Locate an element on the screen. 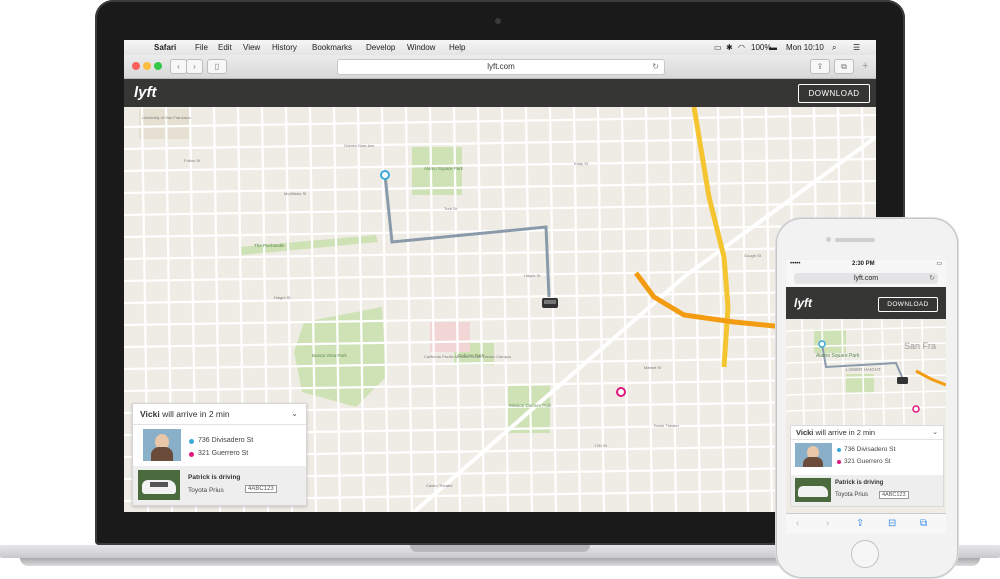 The height and width of the screenshot is (579, 1000). place-label: Castro Theatre is located at coordinates (439, 485).